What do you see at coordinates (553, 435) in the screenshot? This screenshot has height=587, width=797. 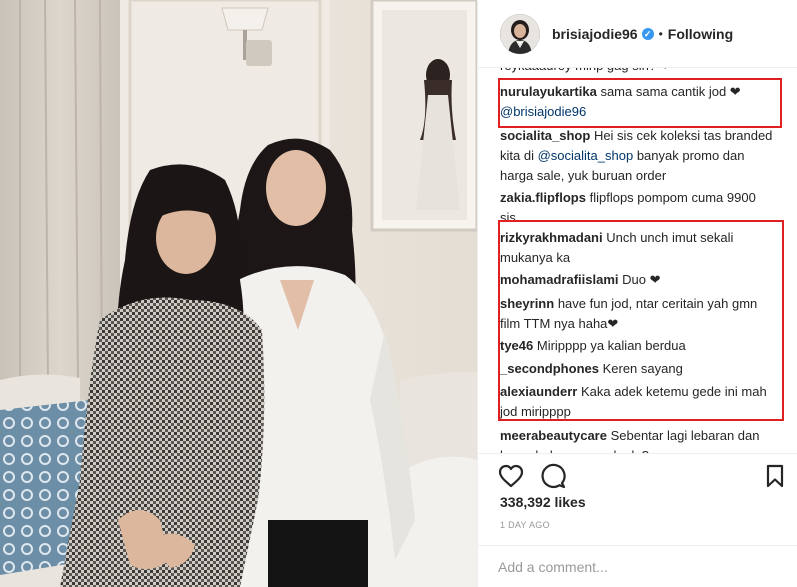 I see `comment-username: meerabeautycare` at bounding box center [553, 435].